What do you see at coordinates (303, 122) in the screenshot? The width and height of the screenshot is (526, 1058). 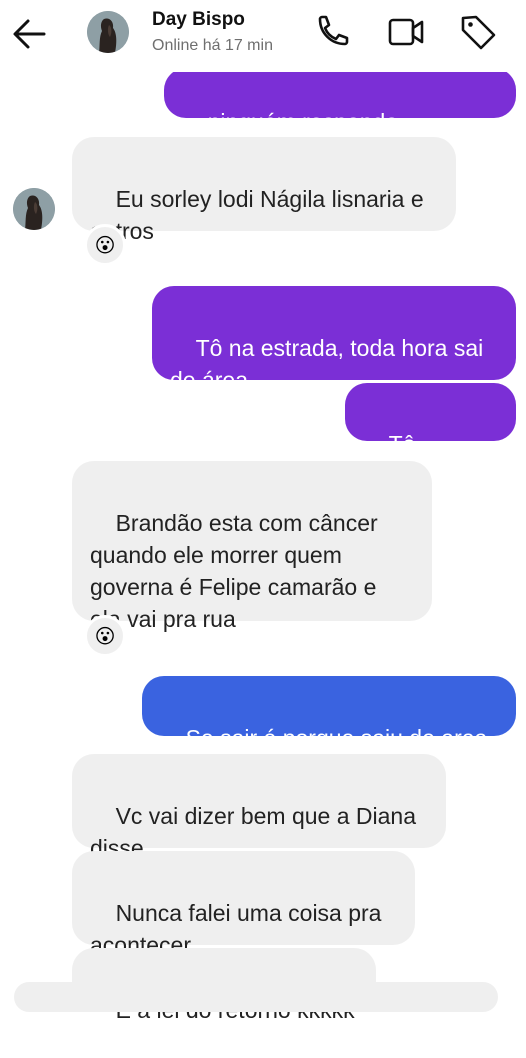 I see `message-text: ninguém responde` at bounding box center [303, 122].